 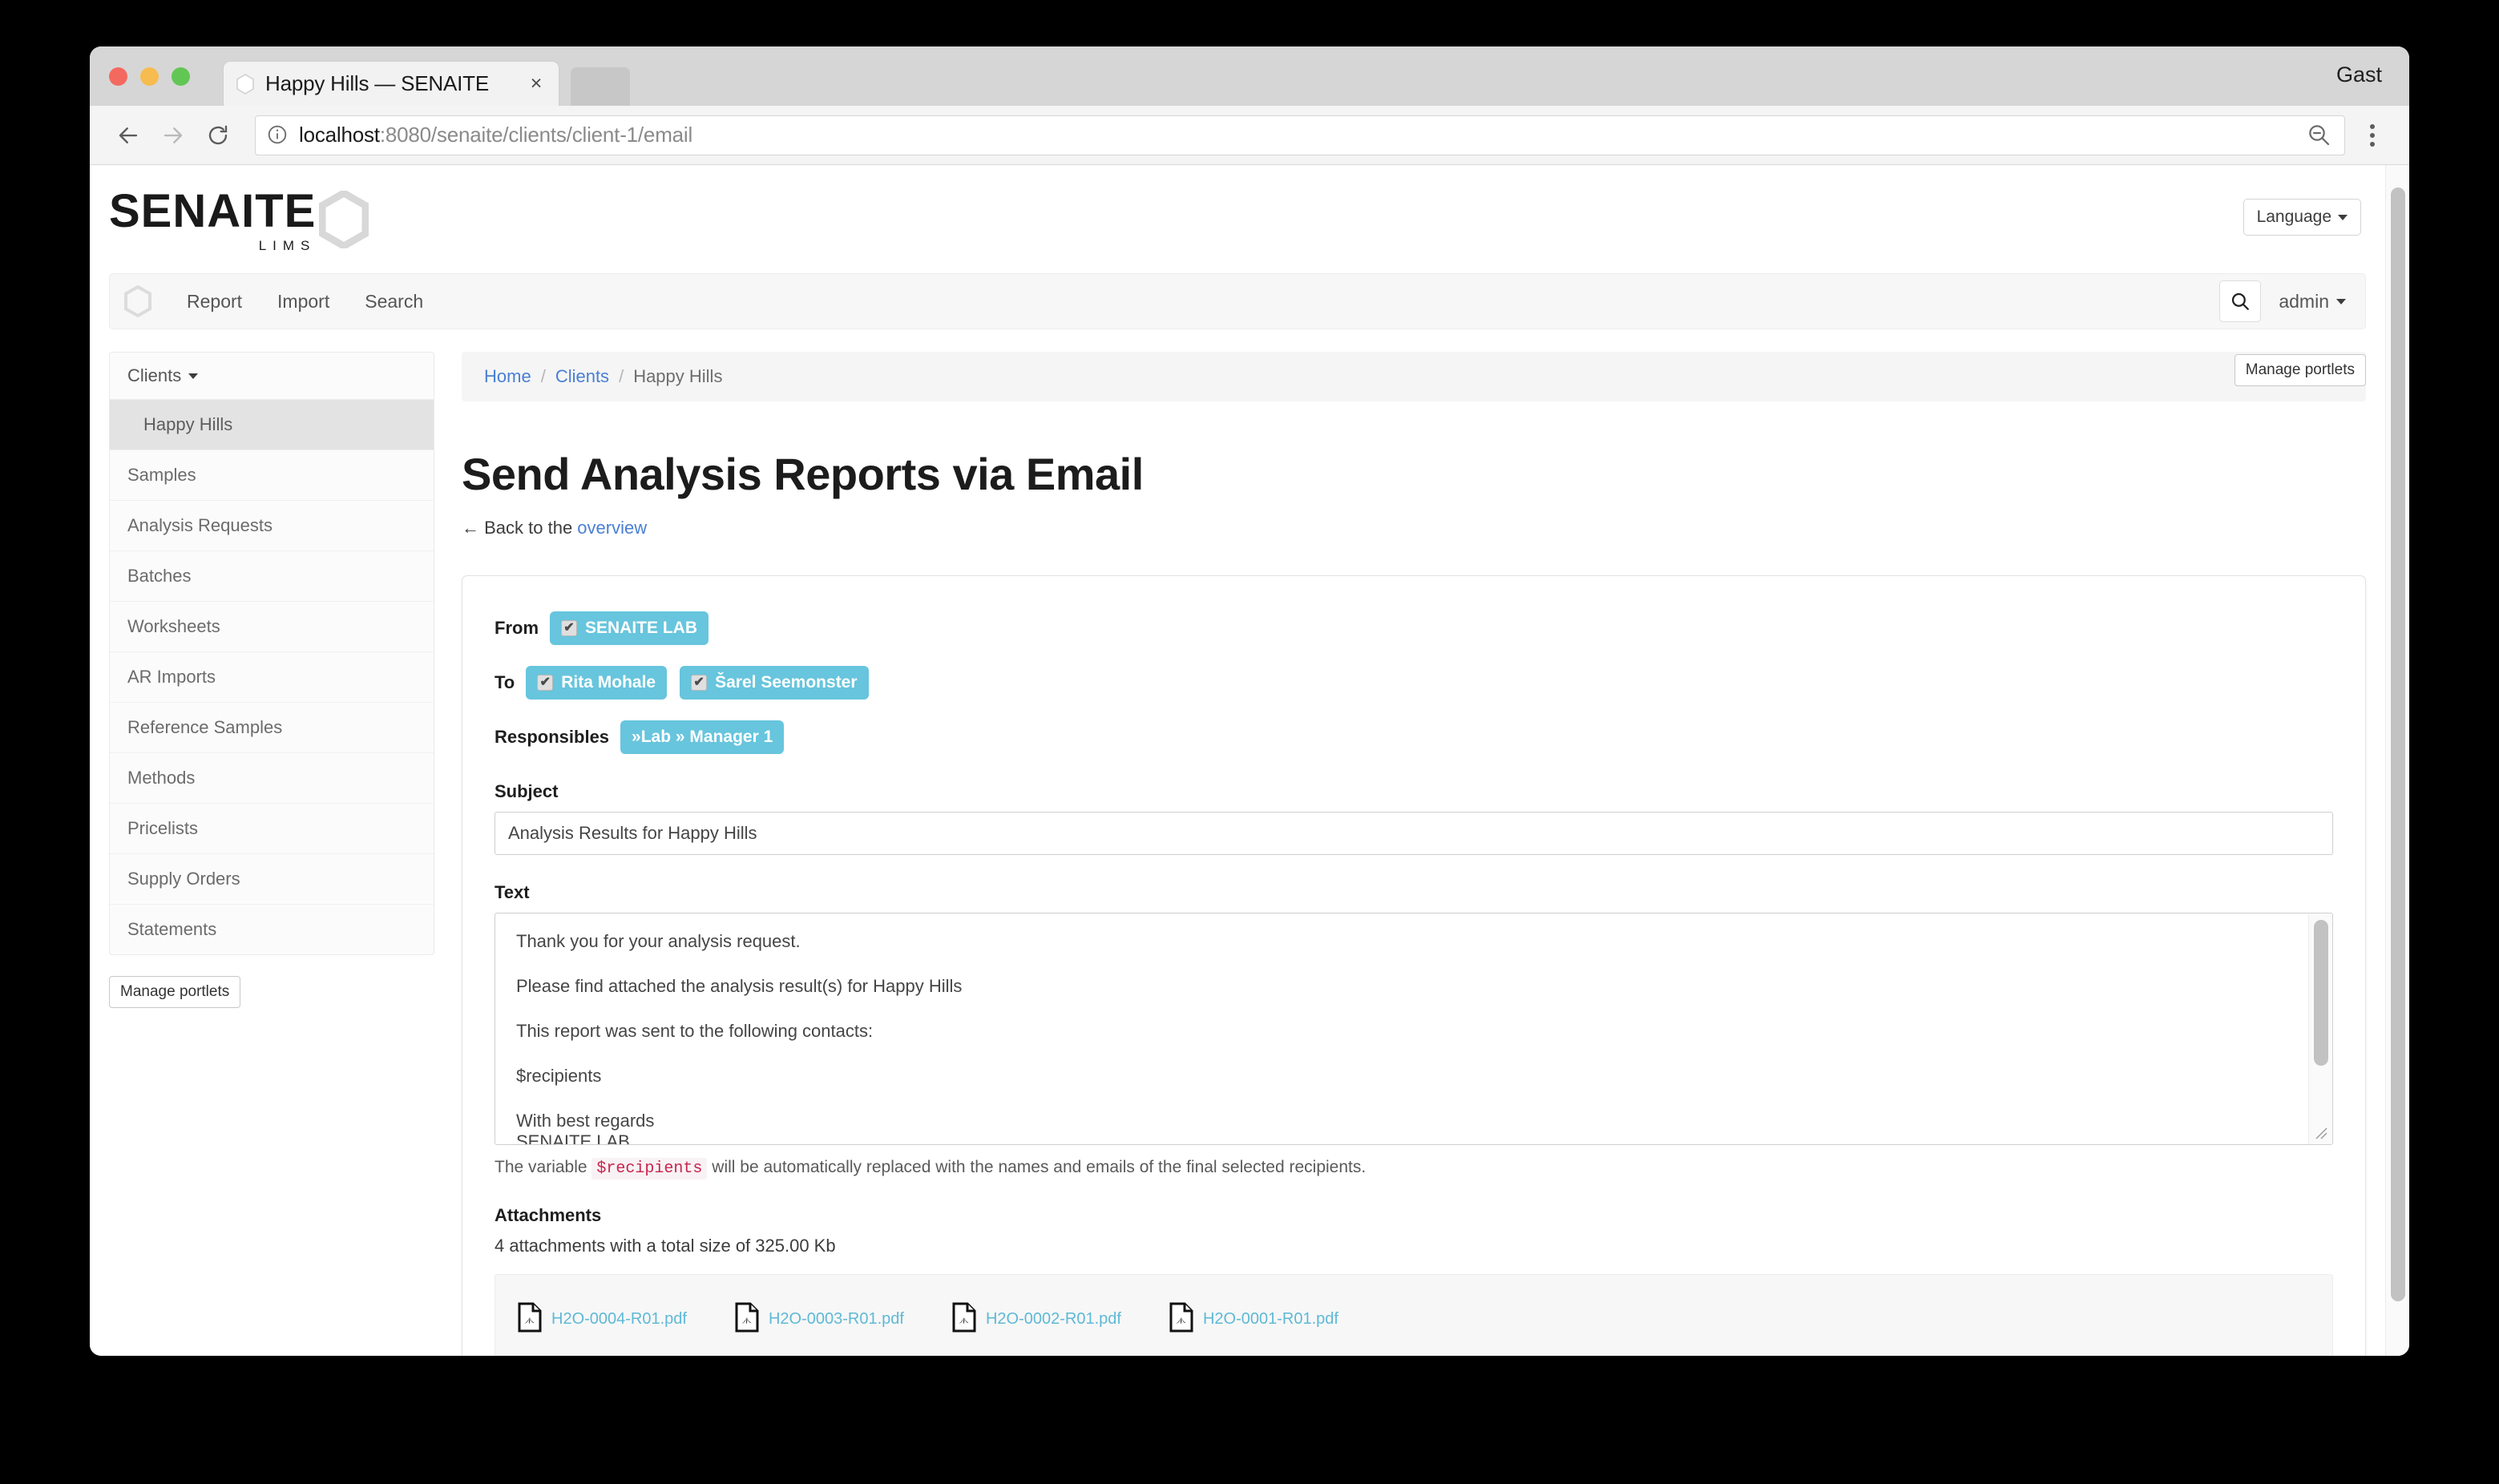 What do you see at coordinates (612, 528) in the screenshot?
I see `overview-link: overview` at bounding box center [612, 528].